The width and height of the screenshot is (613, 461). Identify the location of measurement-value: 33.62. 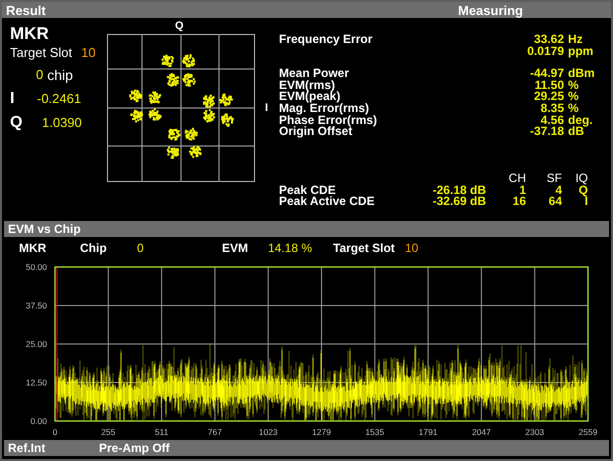
(549, 40).